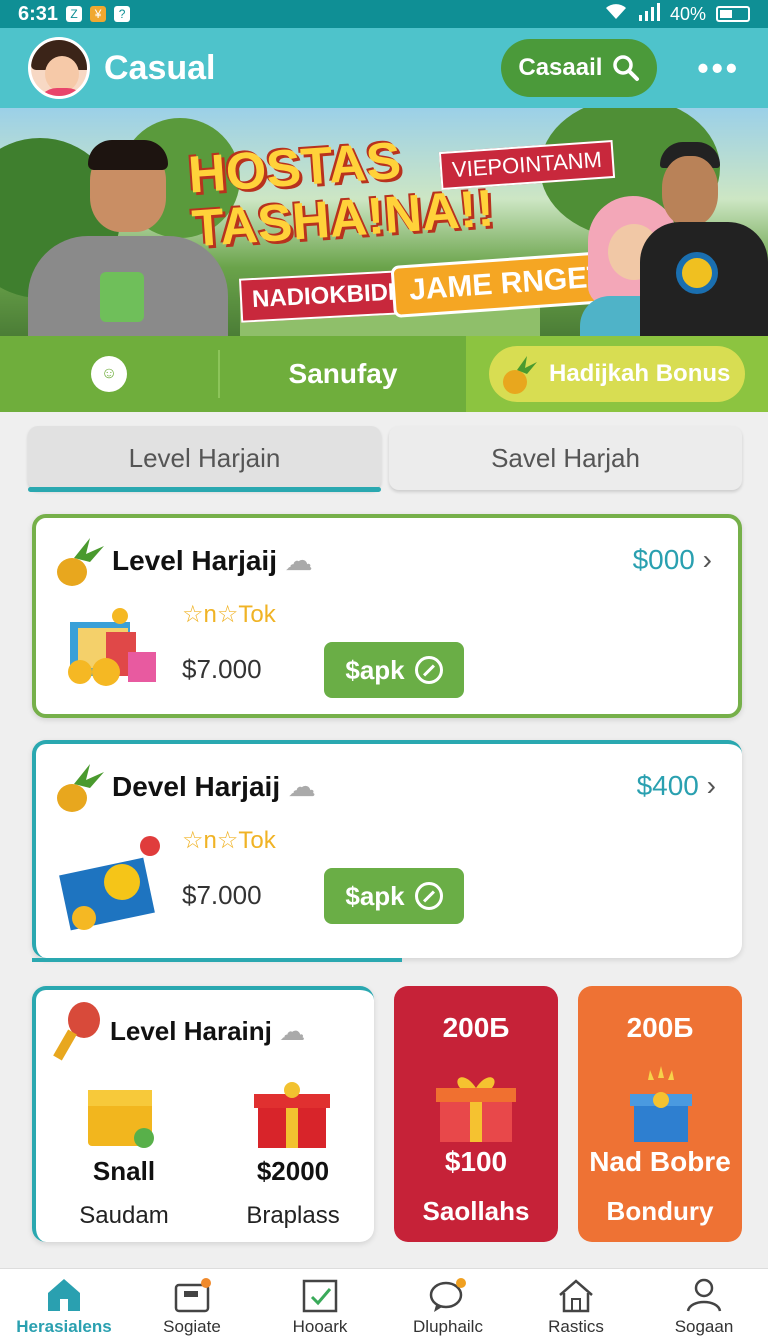  I want to click on category-home-cell: ☺, so click(110, 374).